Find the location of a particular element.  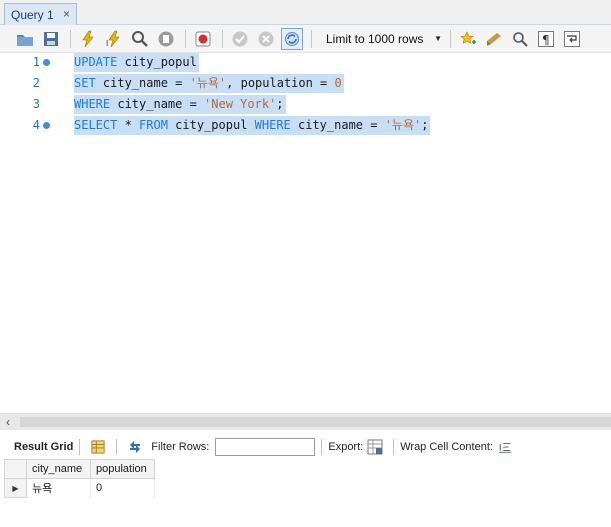

scroll-left-icon: ‹ is located at coordinates (8, 422).